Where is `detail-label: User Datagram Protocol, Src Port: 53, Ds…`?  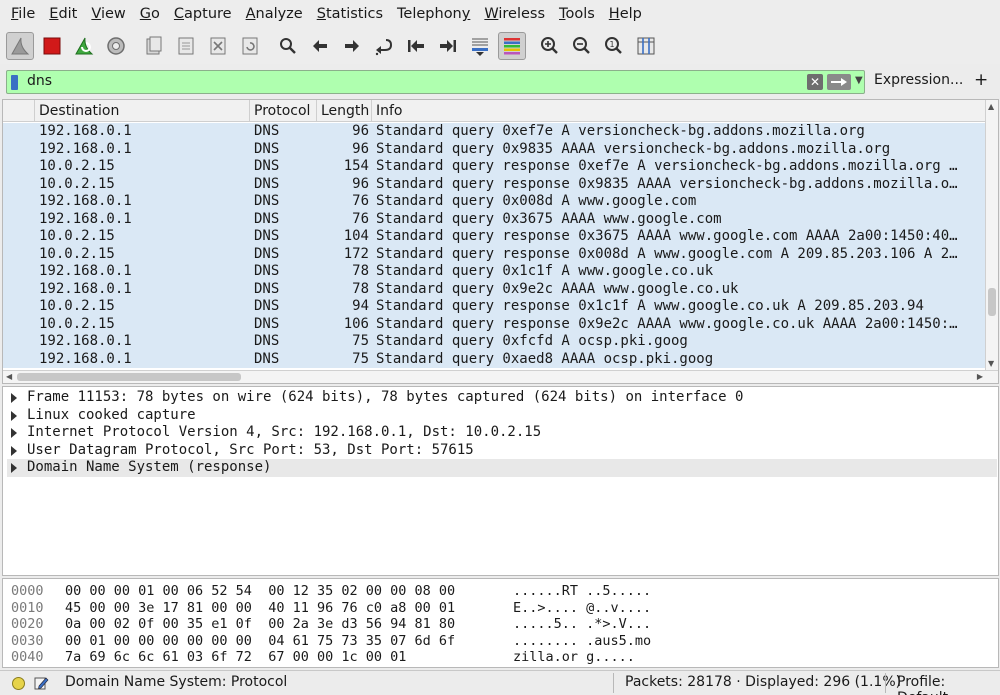 detail-label: User Datagram Protocol, Src Port: 53, Ds… is located at coordinates (250, 449).